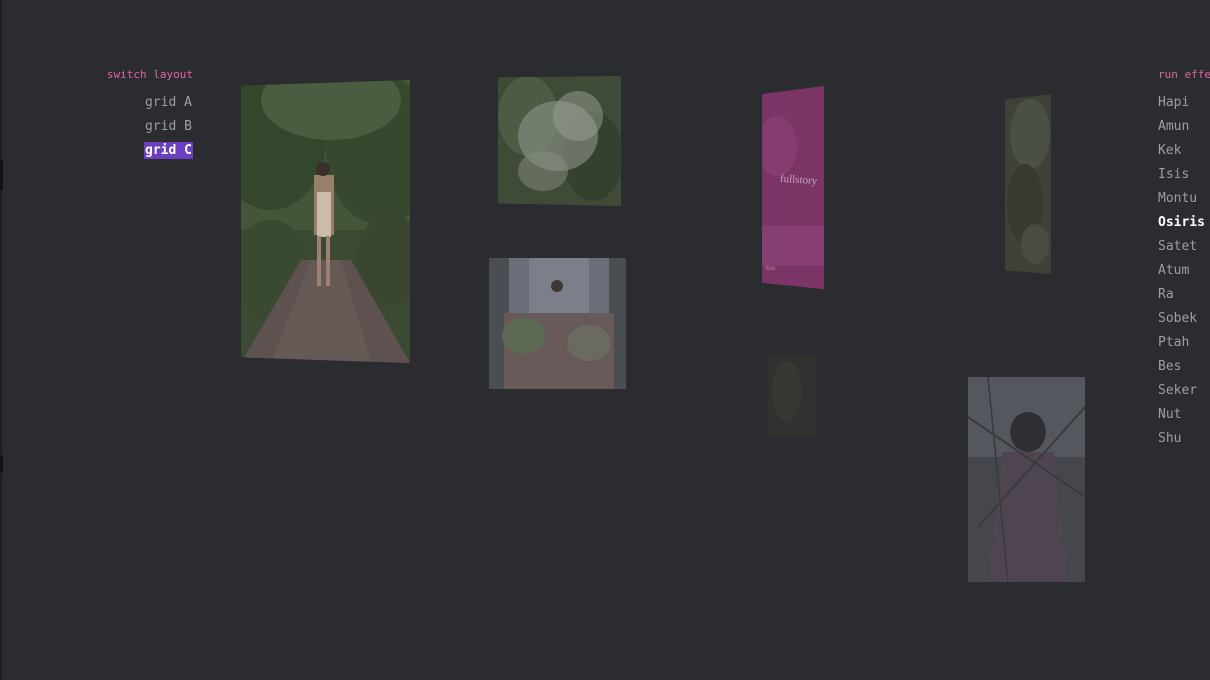 The height and width of the screenshot is (680, 1210). I want to click on gallery-photo-woman-path, so click(325, 221).